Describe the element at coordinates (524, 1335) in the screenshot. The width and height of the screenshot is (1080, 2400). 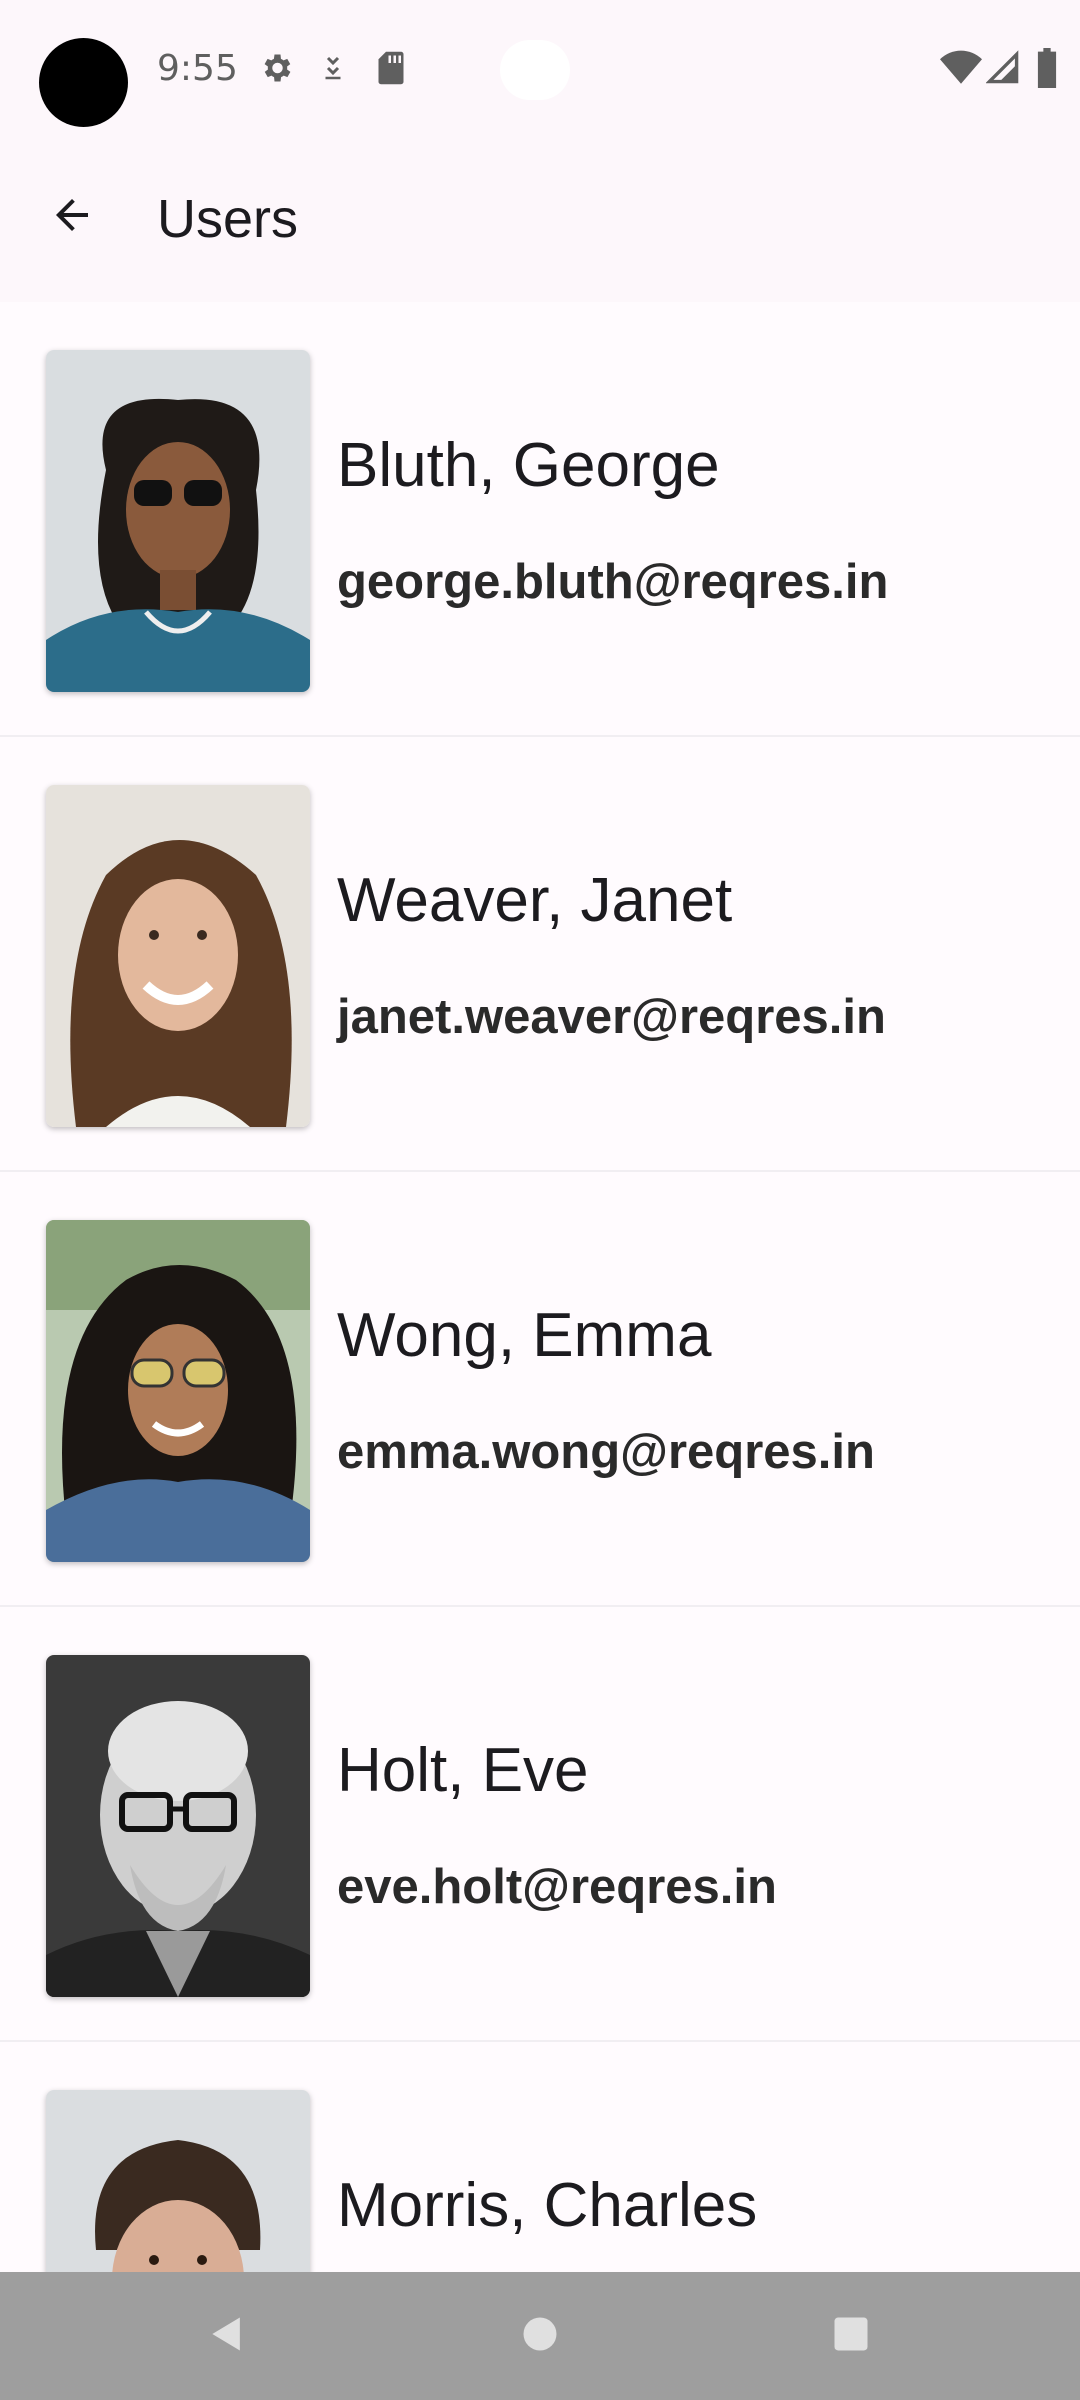
I see `user-name: Wong, Emma` at that location.